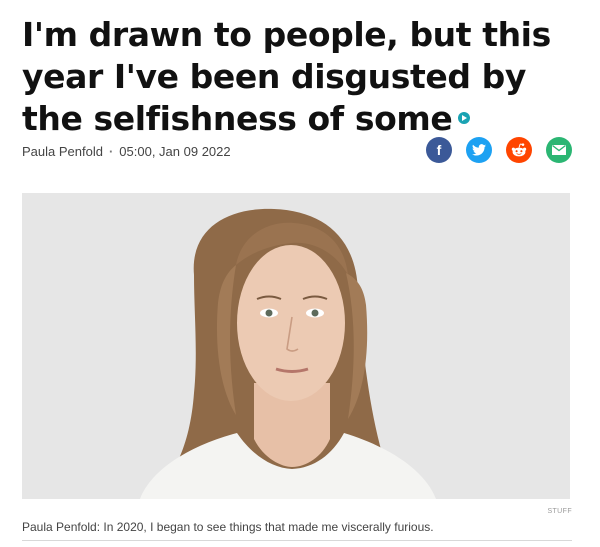 This screenshot has height=547, width=600. What do you see at coordinates (559, 511) in the screenshot?
I see `photo-credit: STUFF` at bounding box center [559, 511].